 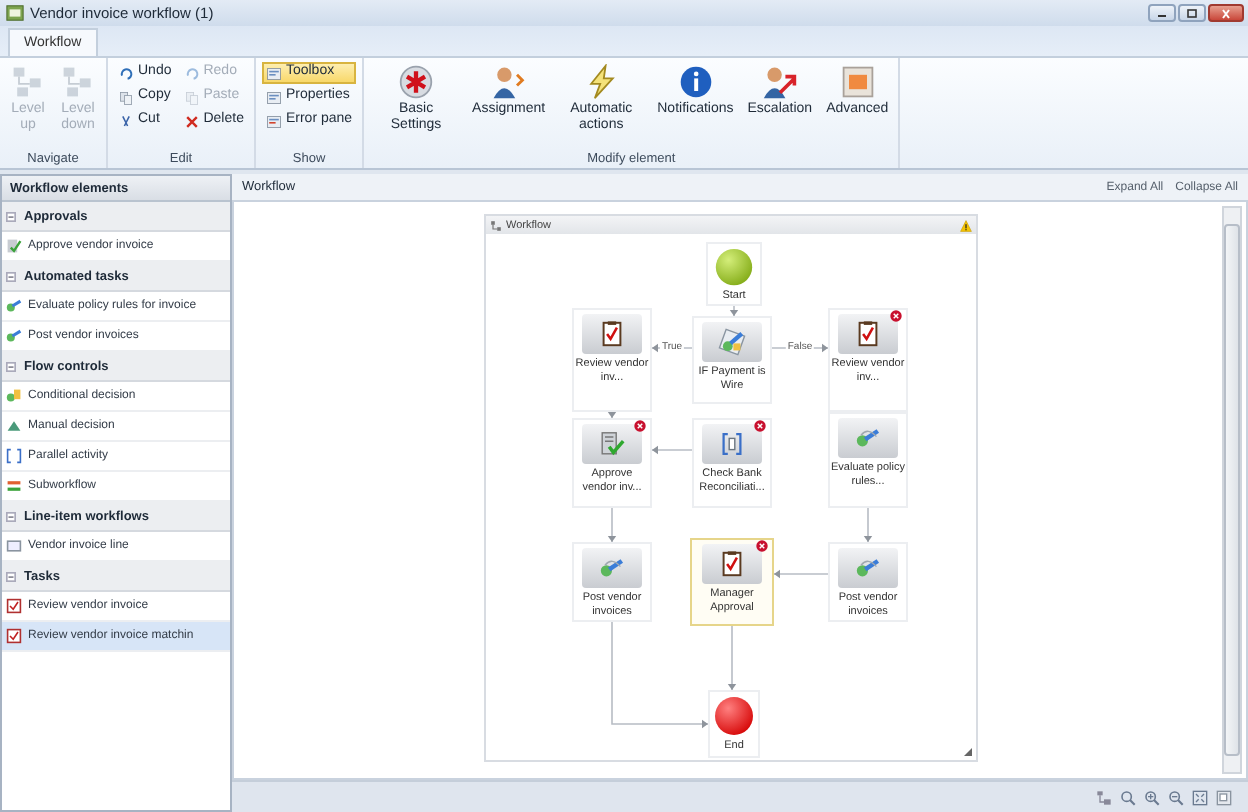 I want to click on zoom-in-icon, so click(x=1152, y=797).